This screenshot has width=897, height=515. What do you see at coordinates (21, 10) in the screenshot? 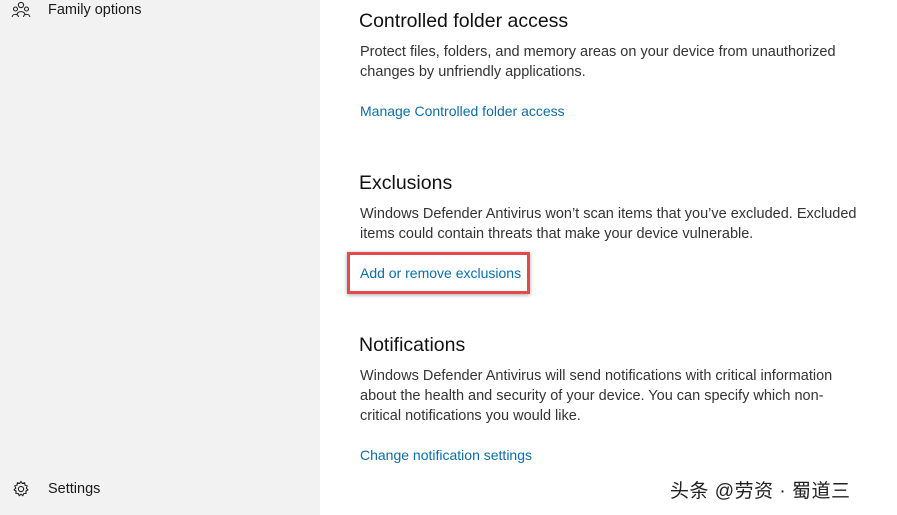
I see `family-icon` at bounding box center [21, 10].